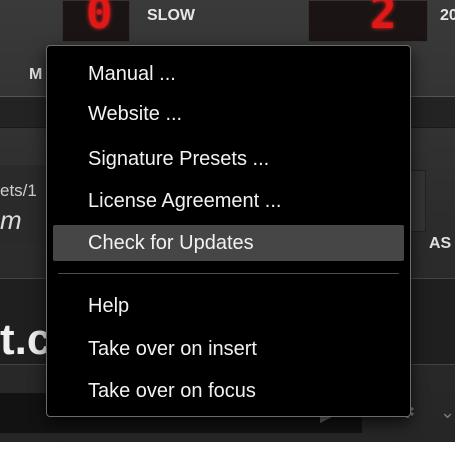 This screenshot has width=455, height=449. What do you see at coordinates (418, 201) in the screenshot?
I see `right-control` at bounding box center [418, 201].